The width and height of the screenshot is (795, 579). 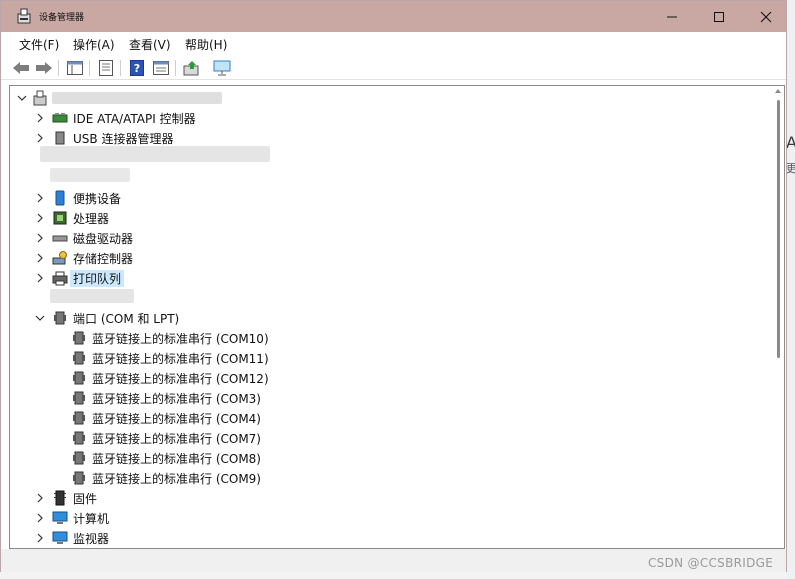 What do you see at coordinates (380, 118) in the screenshot?
I see `tree-item: IDE ATA/ATAPI 控制器` at bounding box center [380, 118].